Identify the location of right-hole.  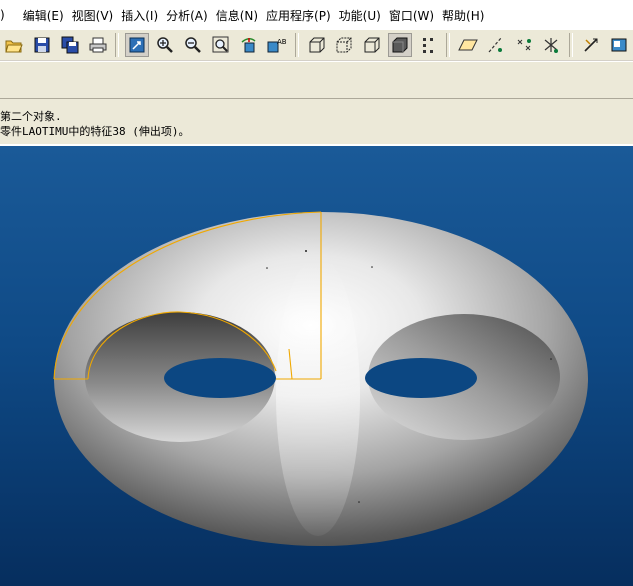
(421, 378).